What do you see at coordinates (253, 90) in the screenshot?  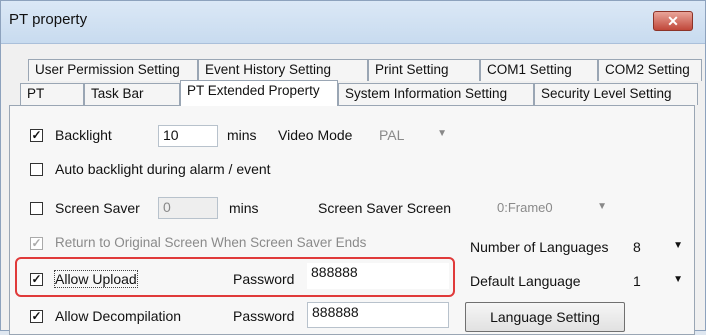 I see `tab-label: PT Extended Property` at bounding box center [253, 90].